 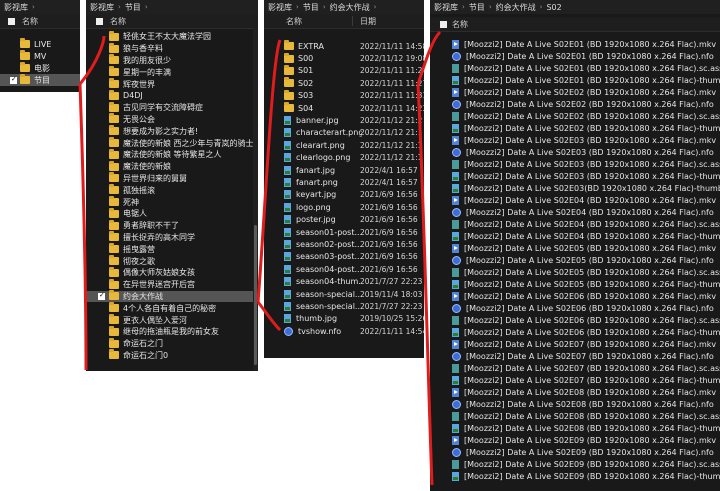 What do you see at coordinates (344, 83) in the screenshot?
I see `list-item: S02 2022/11/11 11:27` at bounding box center [344, 83].